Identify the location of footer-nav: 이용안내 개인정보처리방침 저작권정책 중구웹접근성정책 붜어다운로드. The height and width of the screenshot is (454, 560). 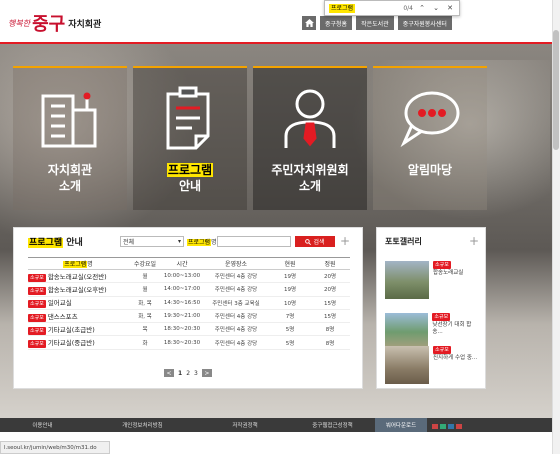
(276, 425).